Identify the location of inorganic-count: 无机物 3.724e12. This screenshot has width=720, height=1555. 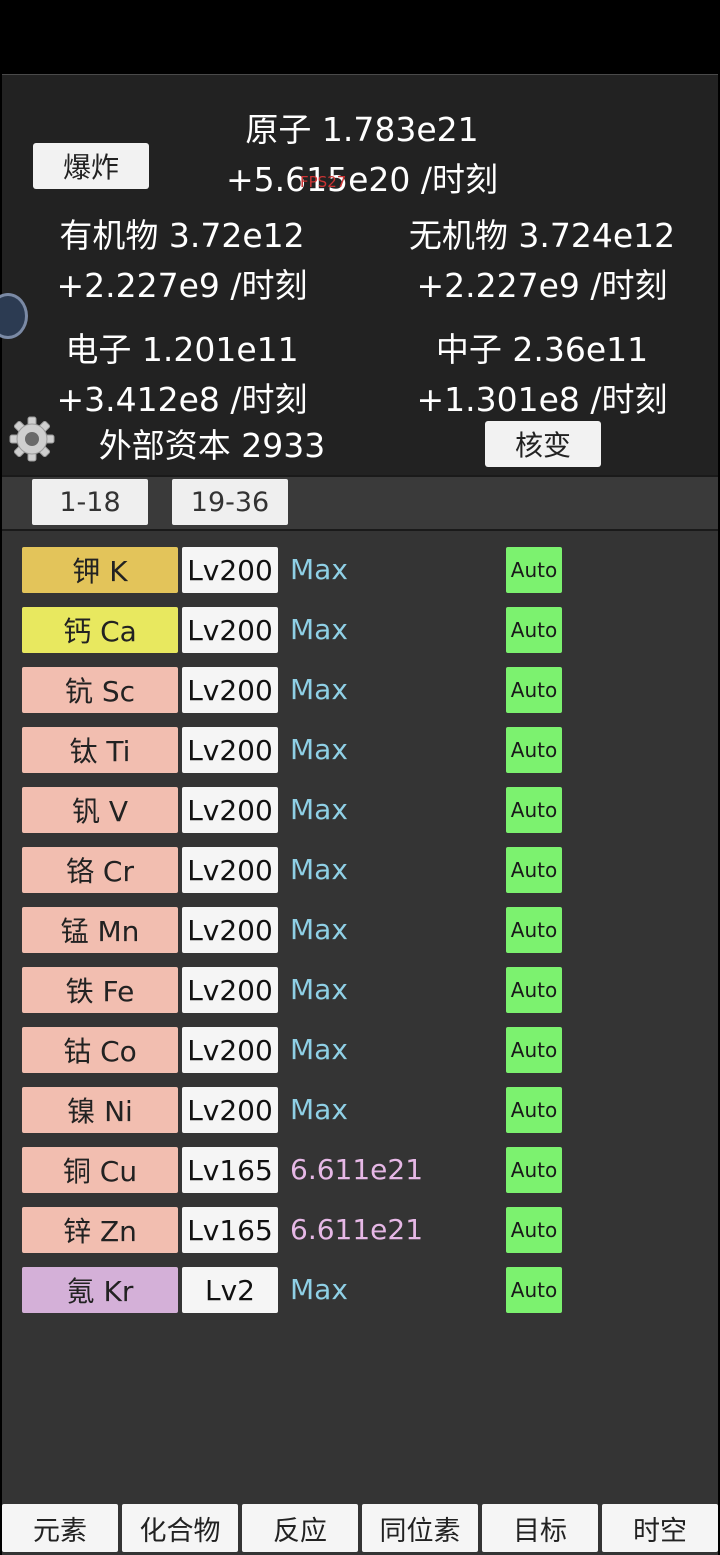
(542, 235).